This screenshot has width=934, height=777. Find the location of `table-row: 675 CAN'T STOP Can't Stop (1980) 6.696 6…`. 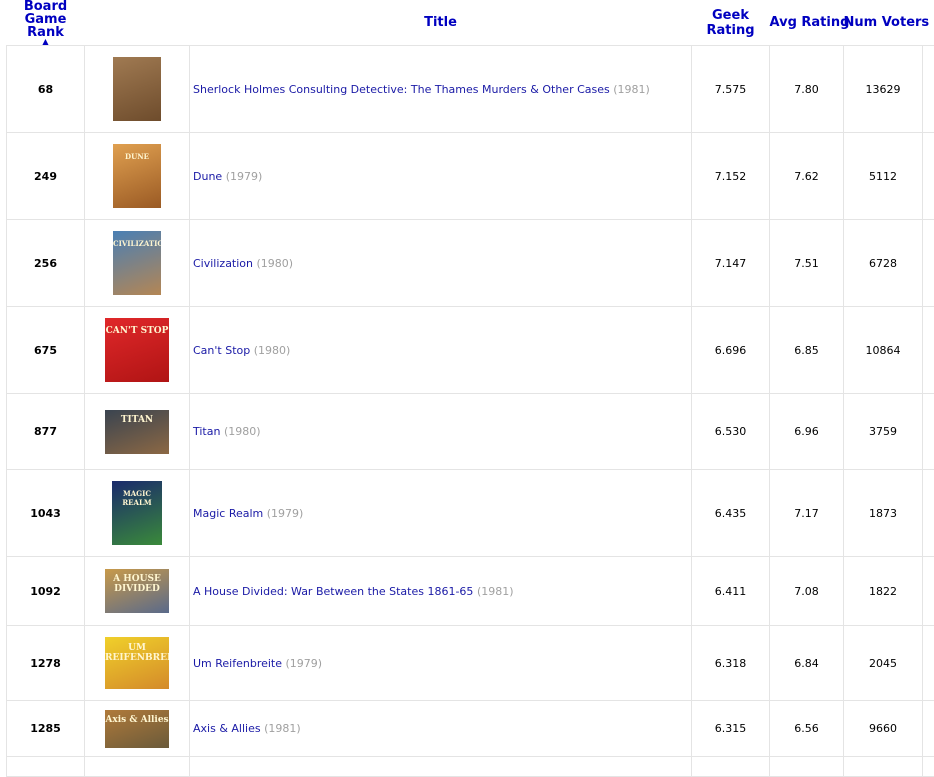

table-row: 675 CAN'T STOP Can't Stop (1980) 6.696 6… is located at coordinates (470, 350).